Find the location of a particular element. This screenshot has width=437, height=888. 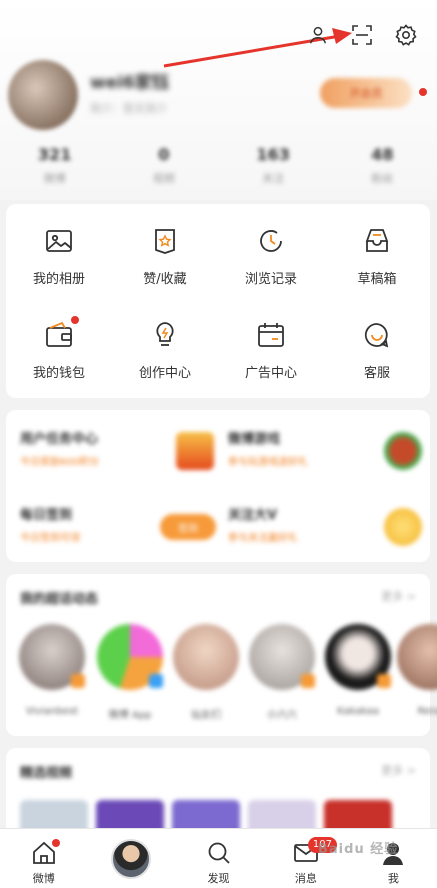

grid-item-support: 客服 is located at coordinates (377, 349).